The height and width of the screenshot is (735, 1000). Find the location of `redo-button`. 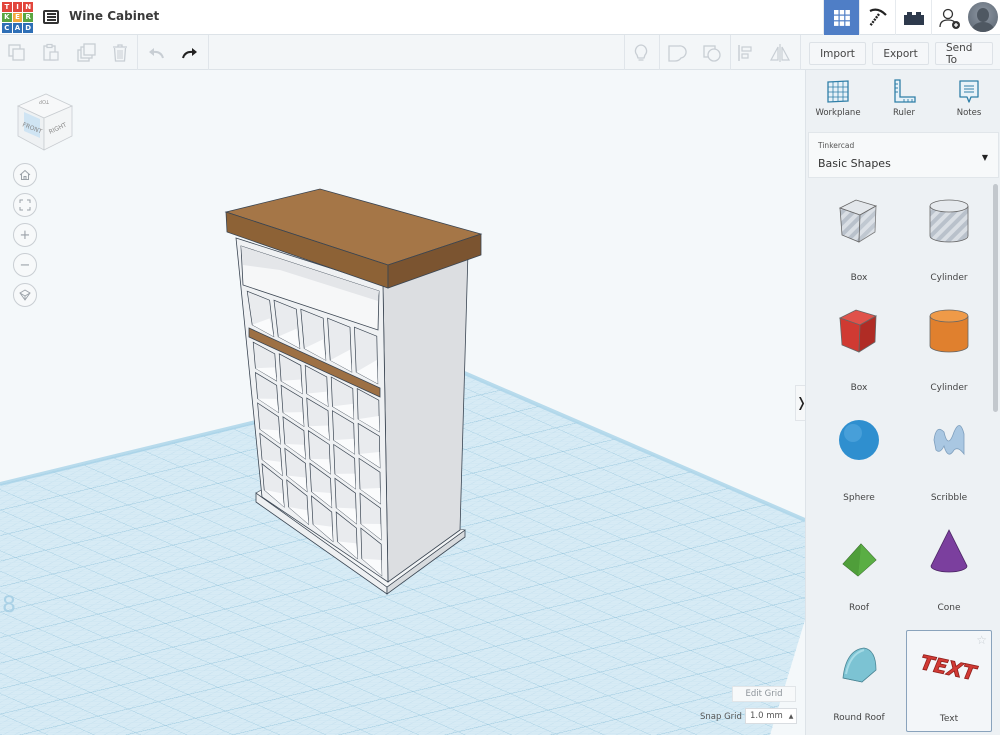

redo-button is located at coordinates (190, 53).